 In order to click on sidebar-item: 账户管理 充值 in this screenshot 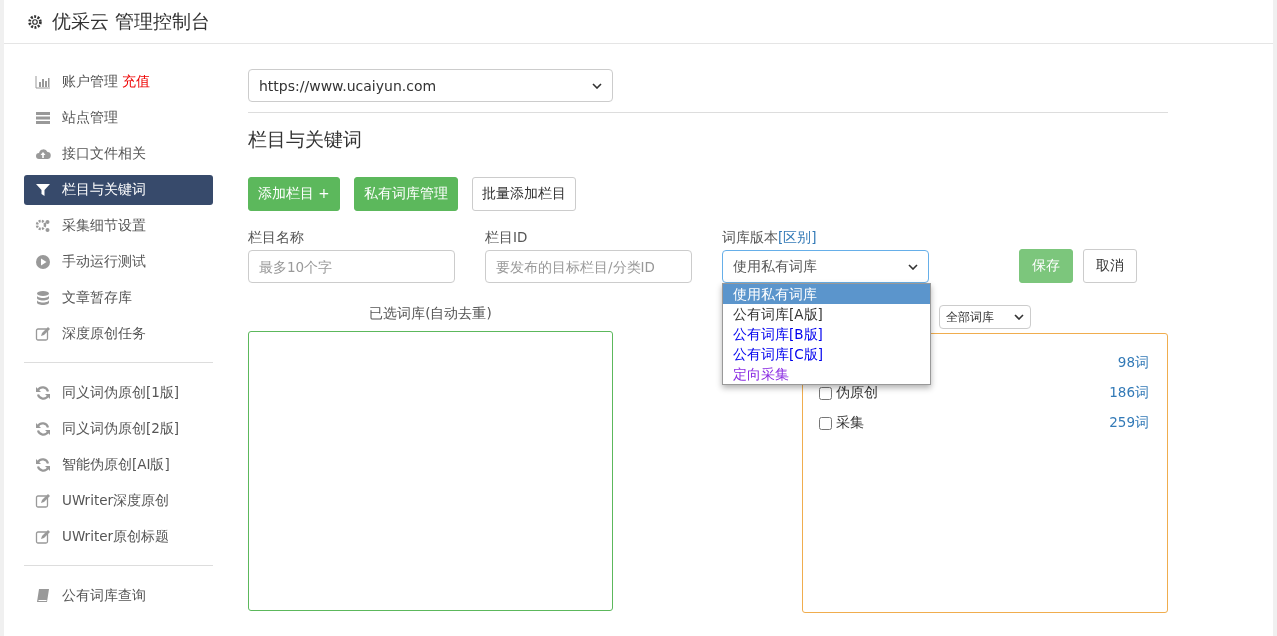, I will do `click(118, 82)`.